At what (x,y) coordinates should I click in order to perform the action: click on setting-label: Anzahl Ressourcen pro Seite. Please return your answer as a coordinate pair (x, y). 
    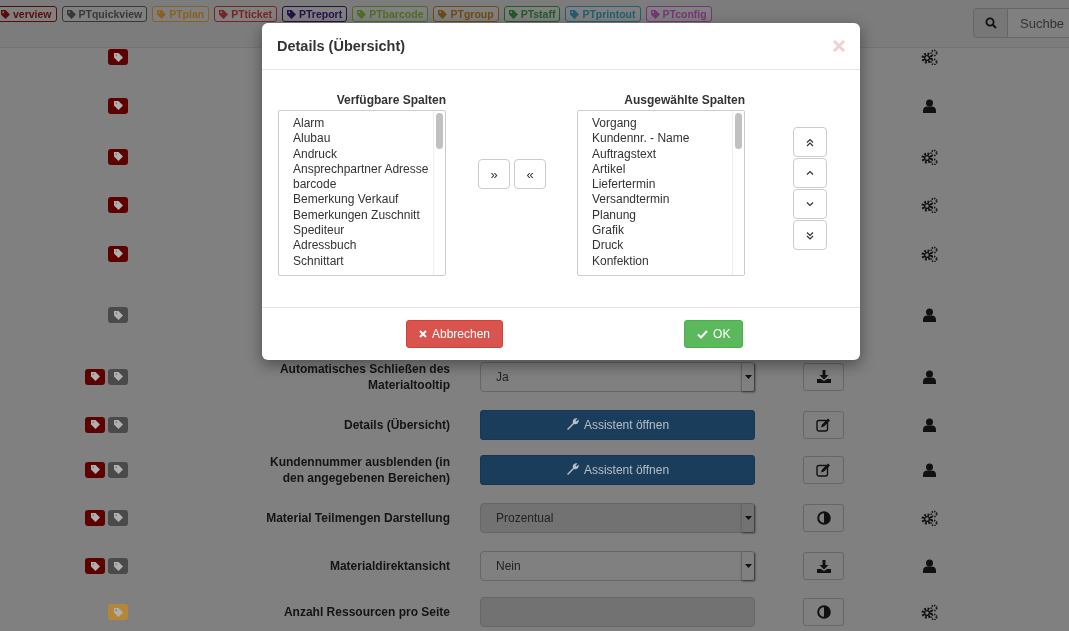
    Looking at the image, I should click on (366, 612).